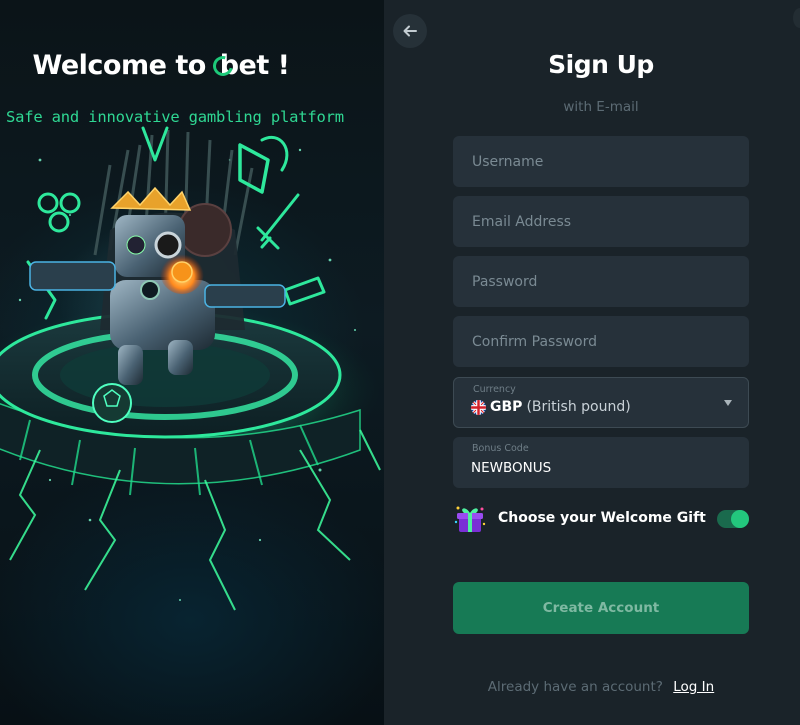  What do you see at coordinates (578, 407) in the screenshot?
I see `currency-name: (British pound)` at bounding box center [578, 407].